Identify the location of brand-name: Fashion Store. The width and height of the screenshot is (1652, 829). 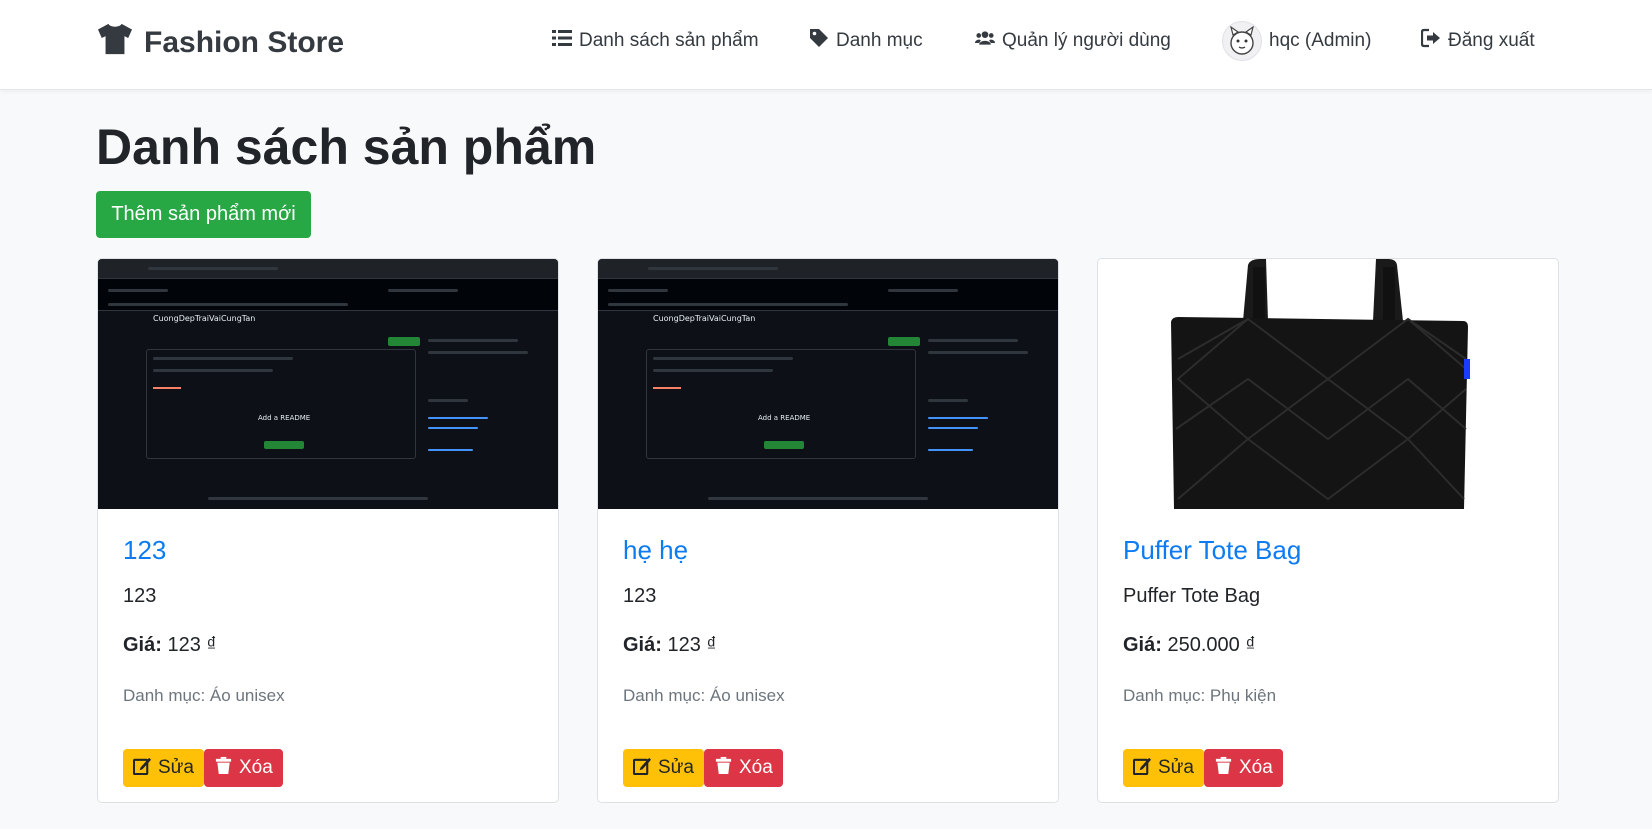
(244, 42).